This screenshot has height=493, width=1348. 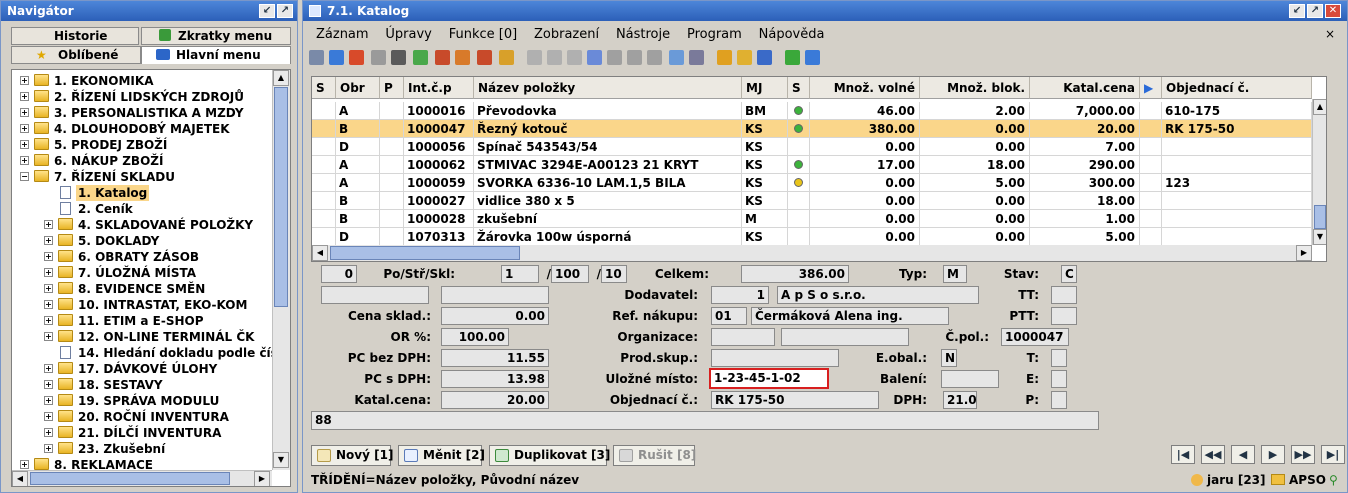 I want to click on close-icon: ✕, so click(x=1333, y=11).